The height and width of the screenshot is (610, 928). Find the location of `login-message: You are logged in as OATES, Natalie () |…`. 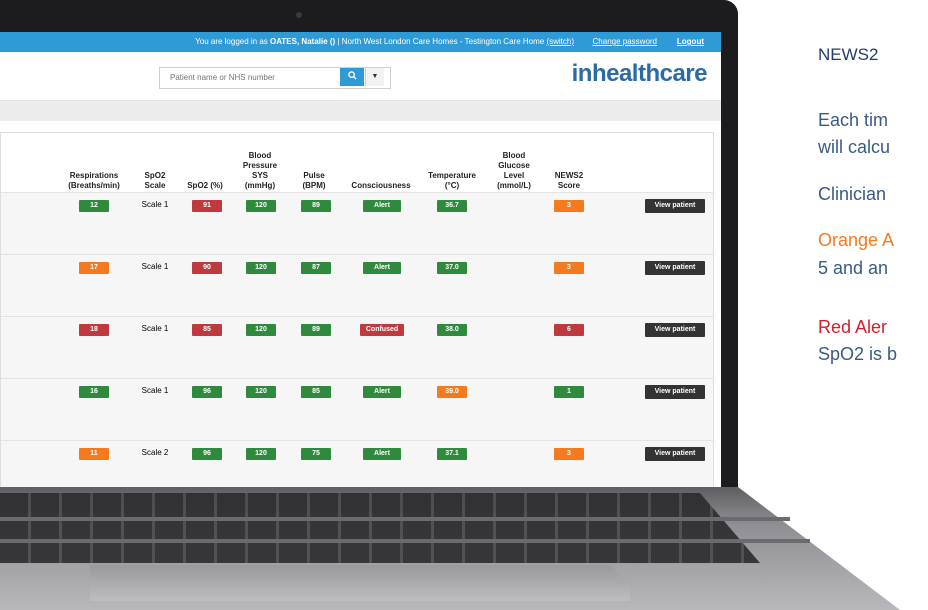

login-message: You are logged in as OATES, Natalie () |… is located at coordinates (384, 41).